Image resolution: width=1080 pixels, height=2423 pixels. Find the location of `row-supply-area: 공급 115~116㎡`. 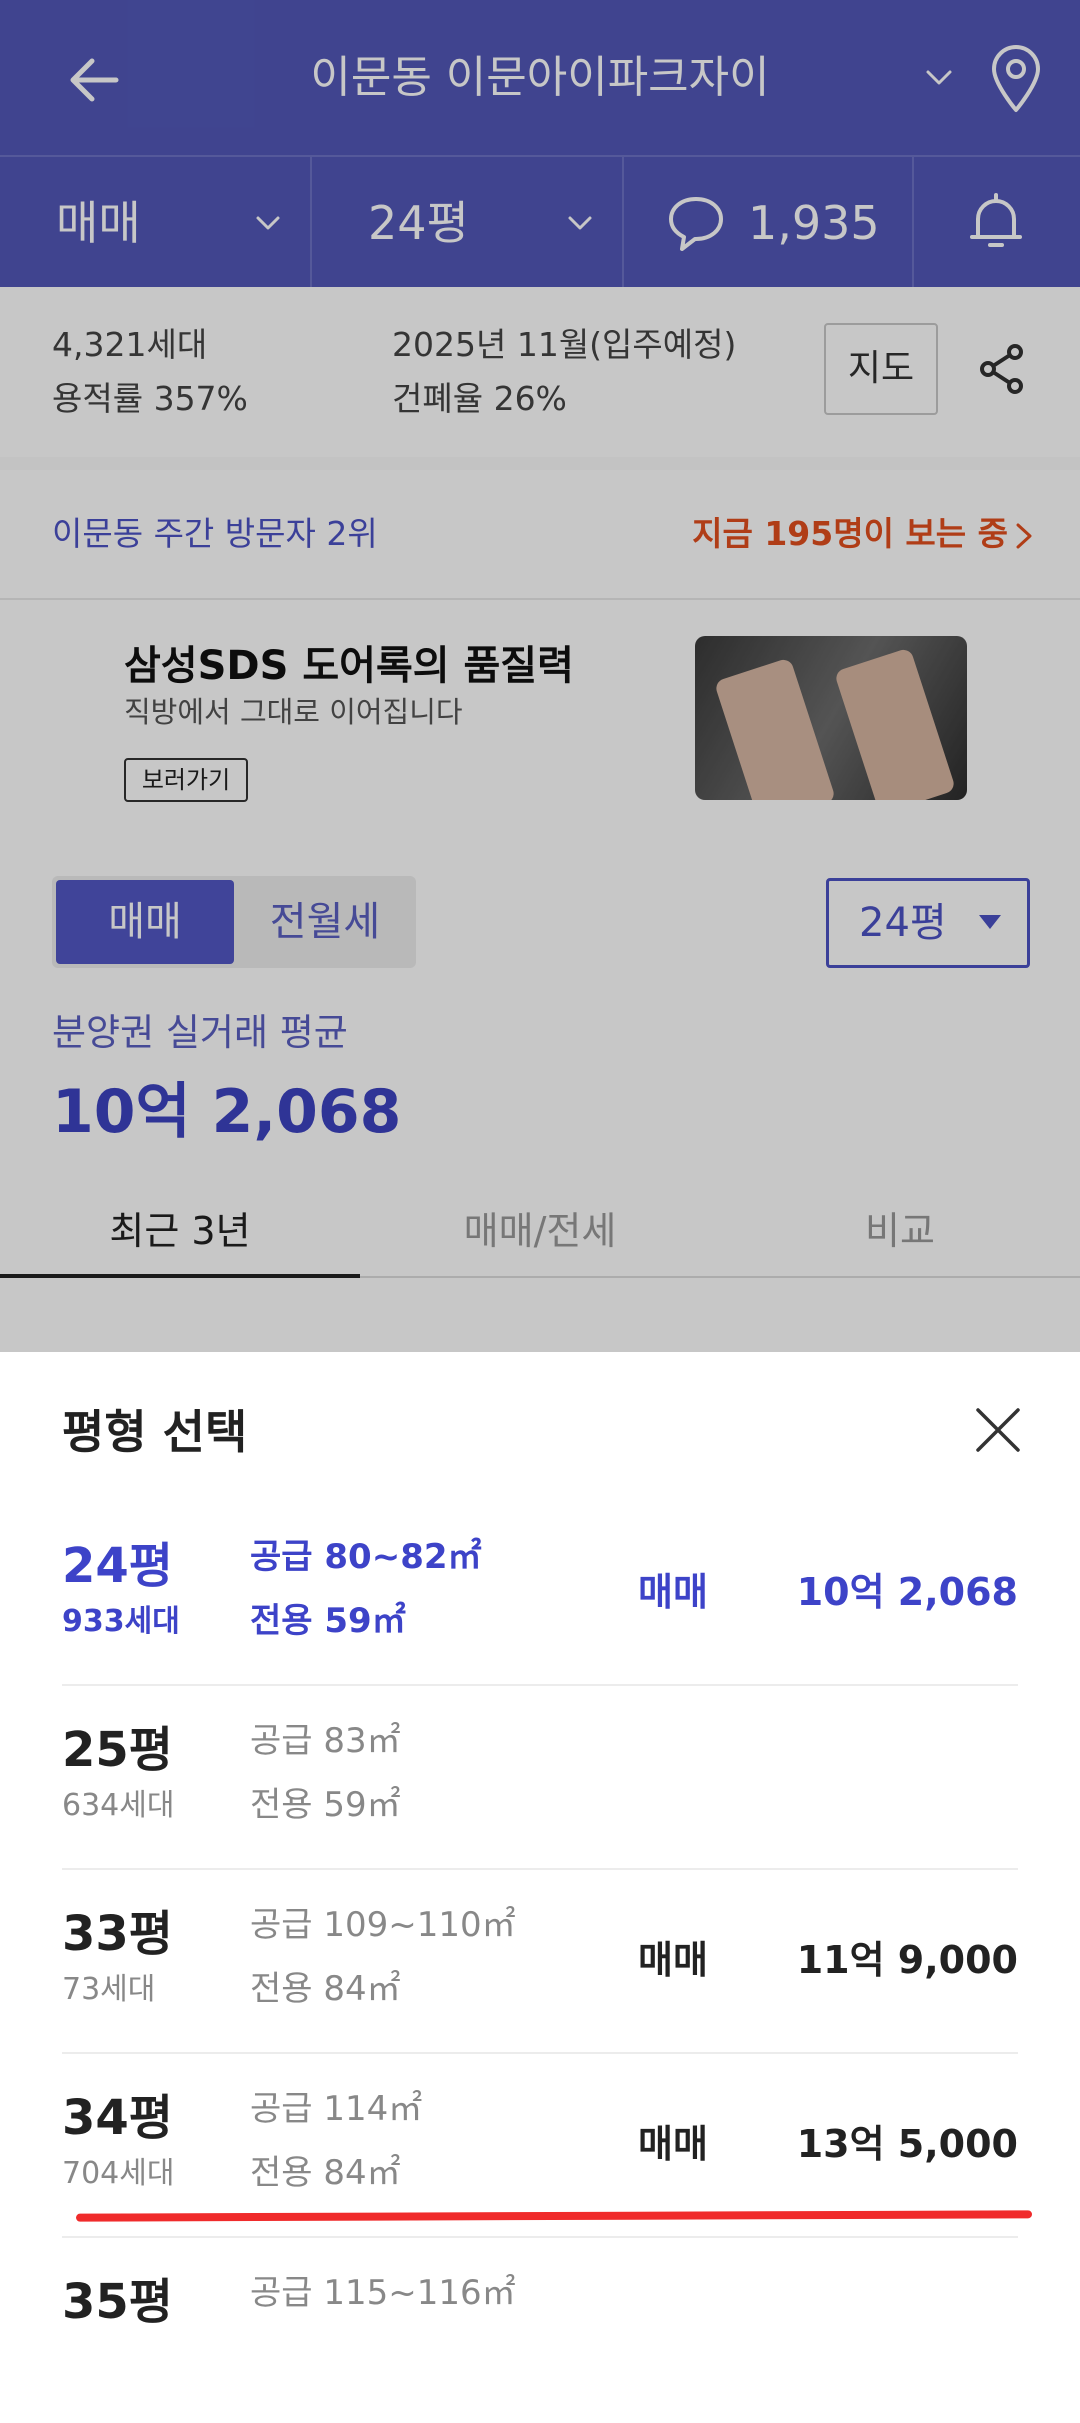

row-supply-area: 공급 115~116㎡ is located at coordinates (383, 2293).